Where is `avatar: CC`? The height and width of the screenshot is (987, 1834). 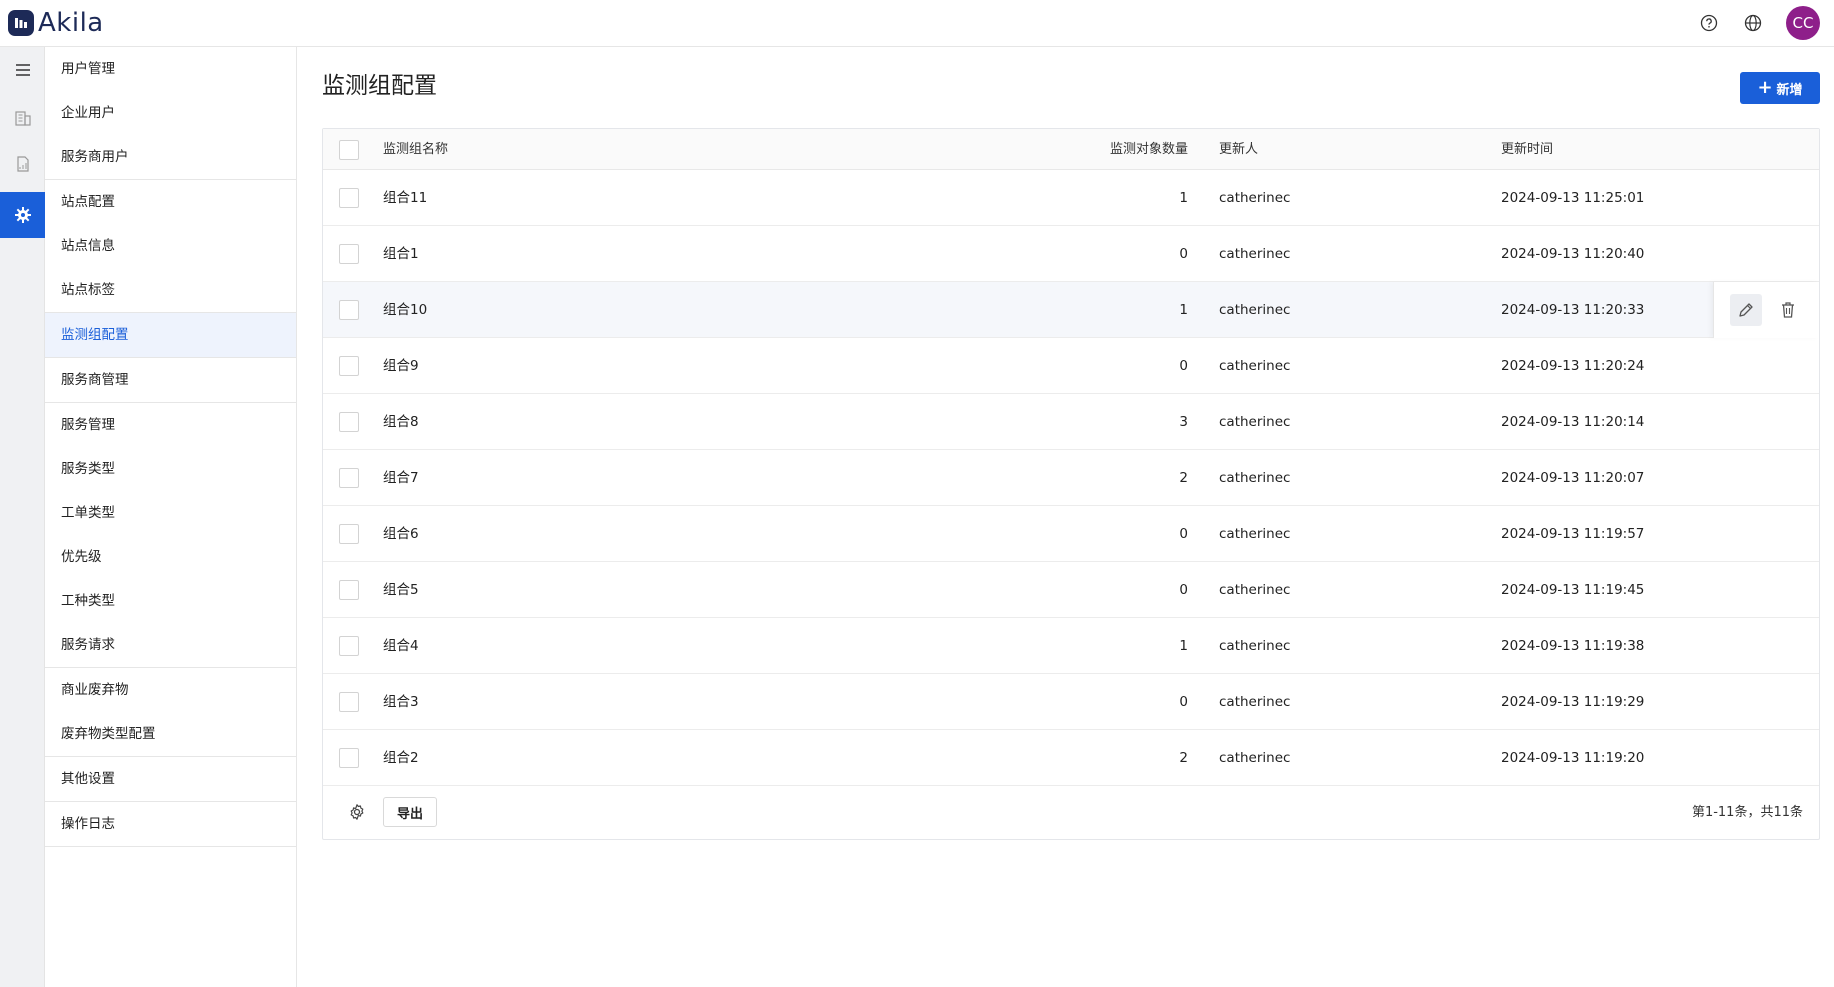 avatar: CC is located at coordinates (1803, 23).